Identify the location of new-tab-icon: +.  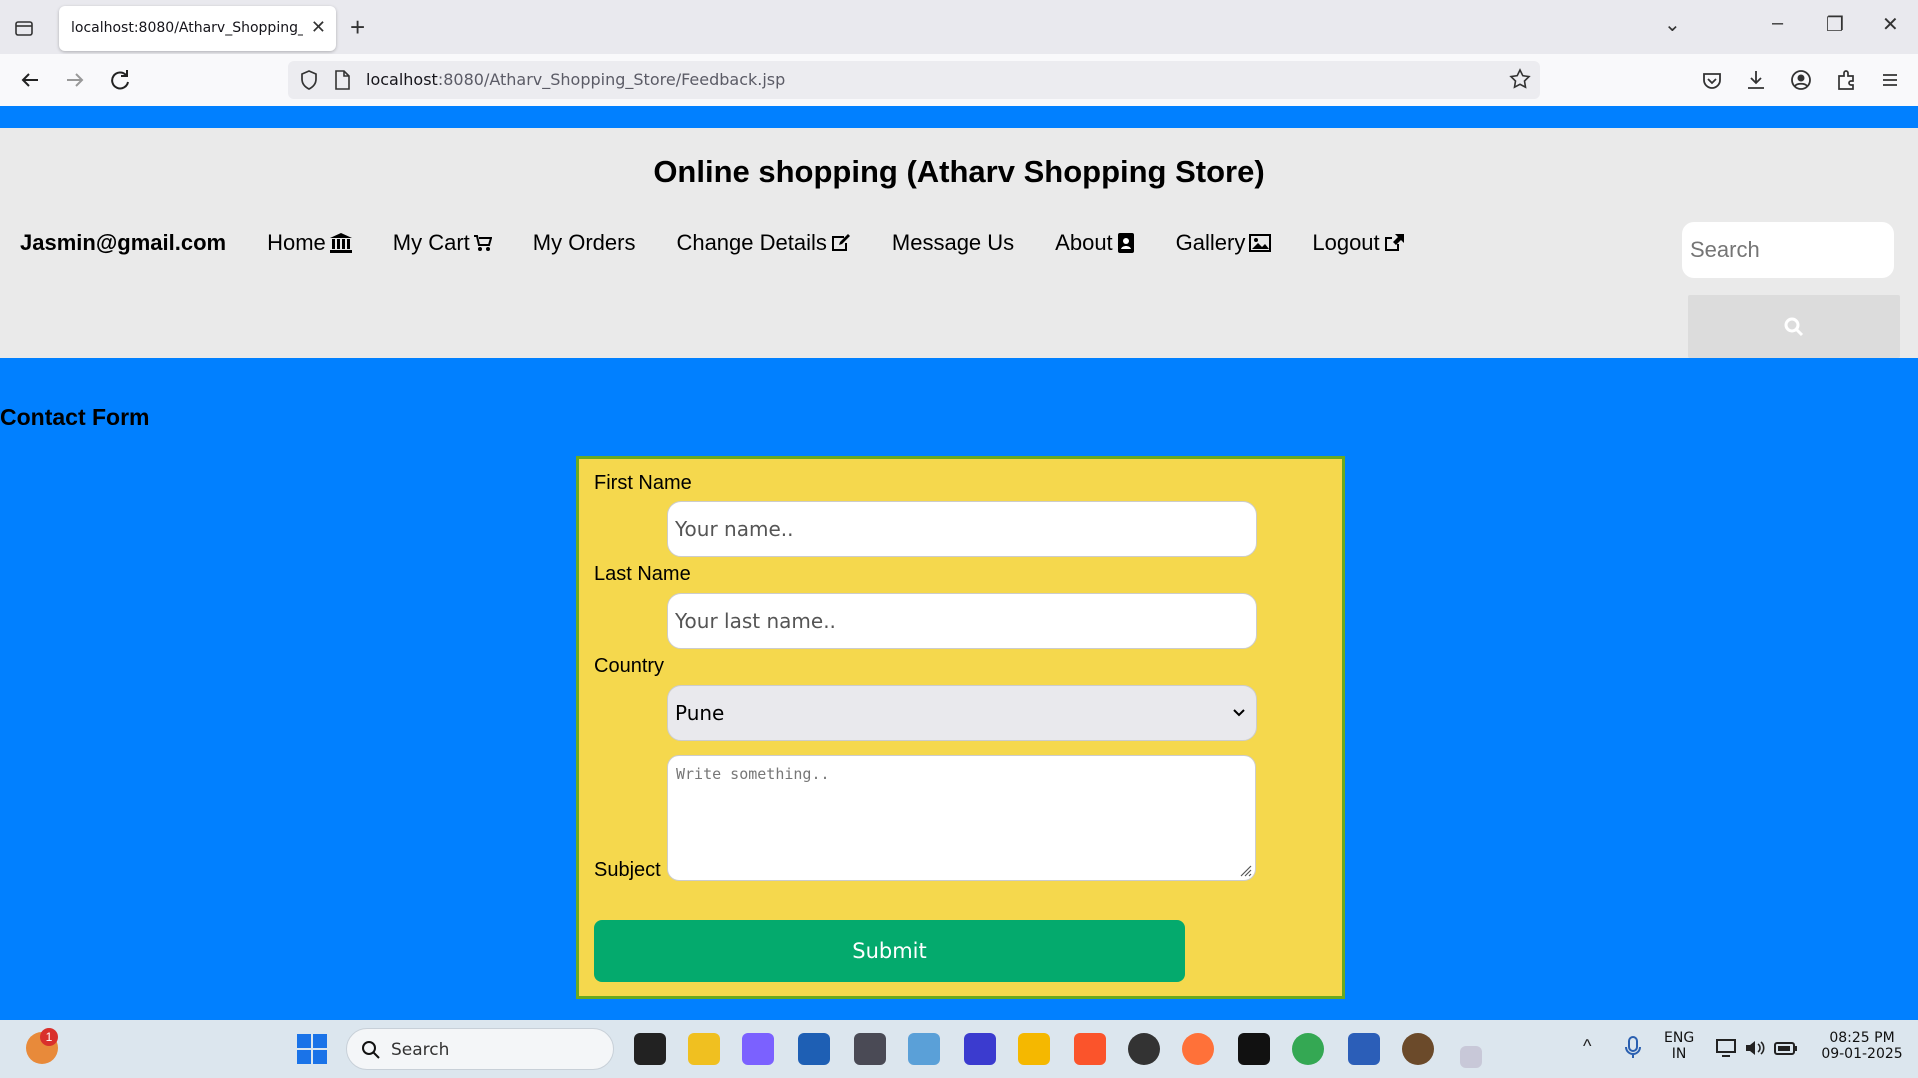
(357, 27).